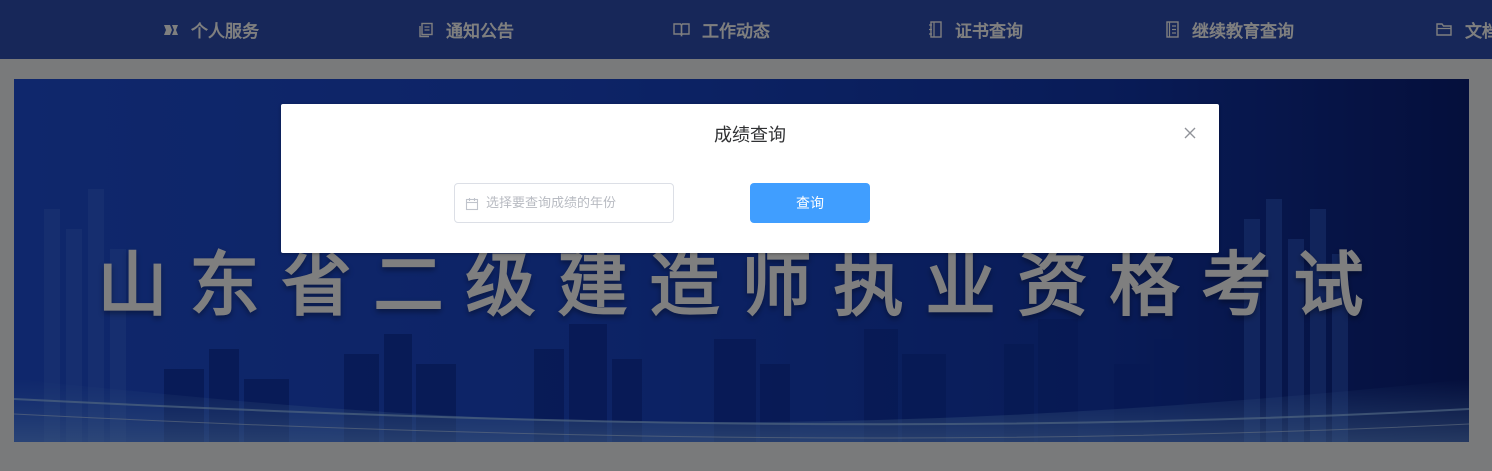 The width and height of the screenshot is (1492, 471). What do you see at coordinates (750, 135) in the screenshot?
I see `dialog-title: 成绩查询` at bounding box center [750, 135].